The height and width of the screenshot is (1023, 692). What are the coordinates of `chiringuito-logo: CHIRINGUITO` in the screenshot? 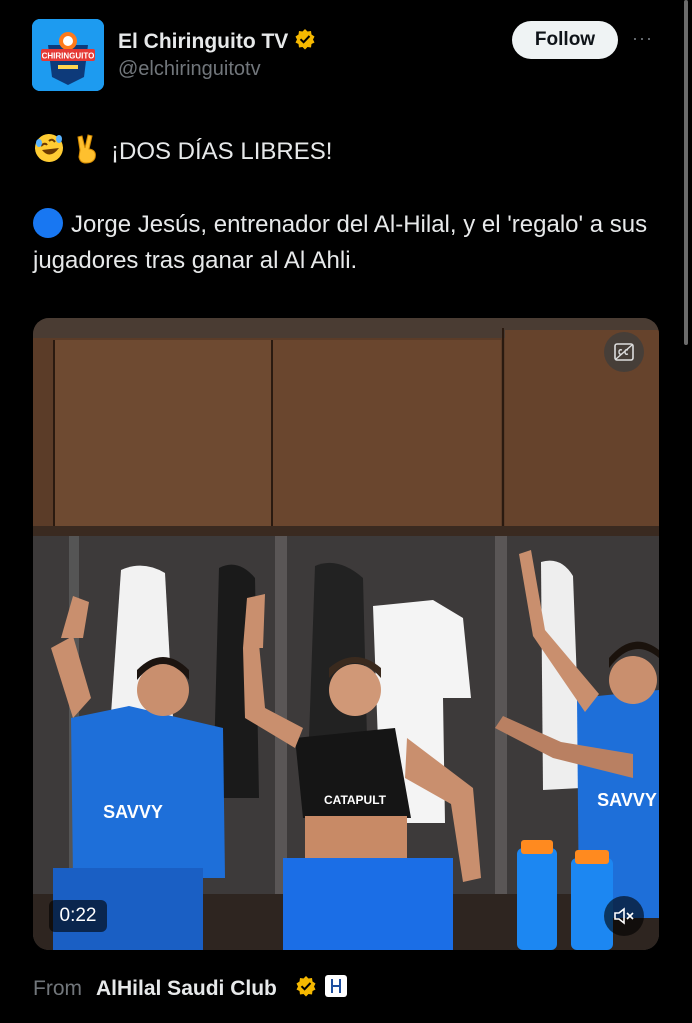 It's located at (68, 55).